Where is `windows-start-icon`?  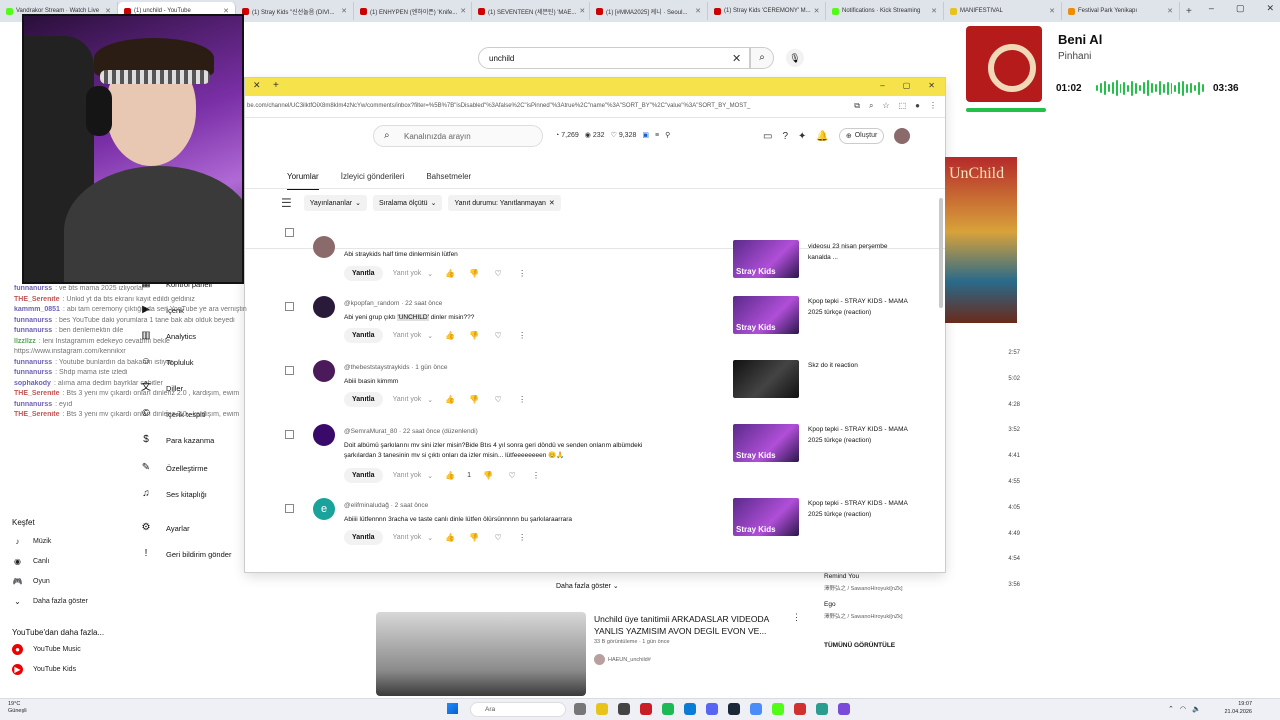 windows-start-icon is located at coordinates (452, 708).